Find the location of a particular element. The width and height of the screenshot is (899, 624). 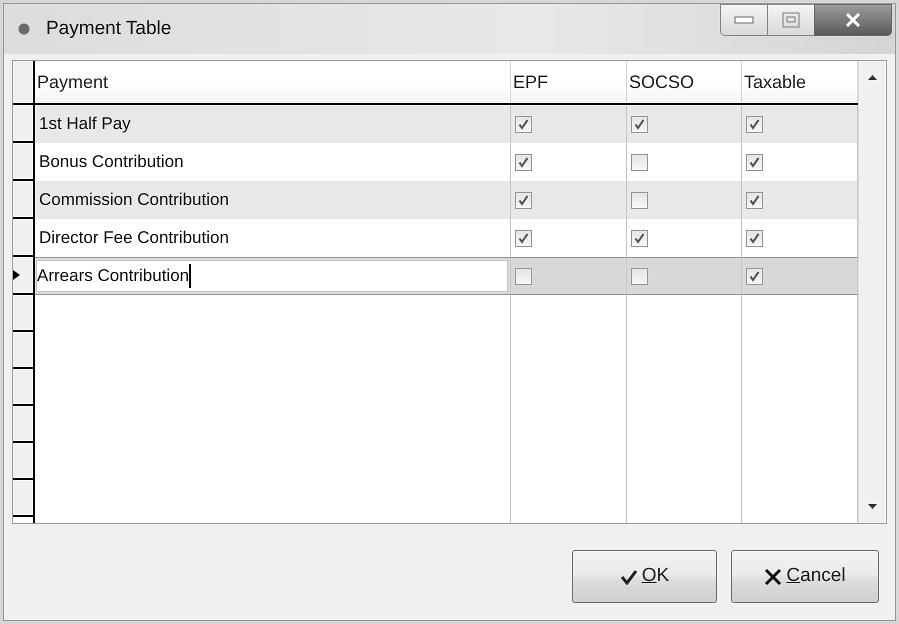

window-title: Payment Table is located at coordinates (109, 28).